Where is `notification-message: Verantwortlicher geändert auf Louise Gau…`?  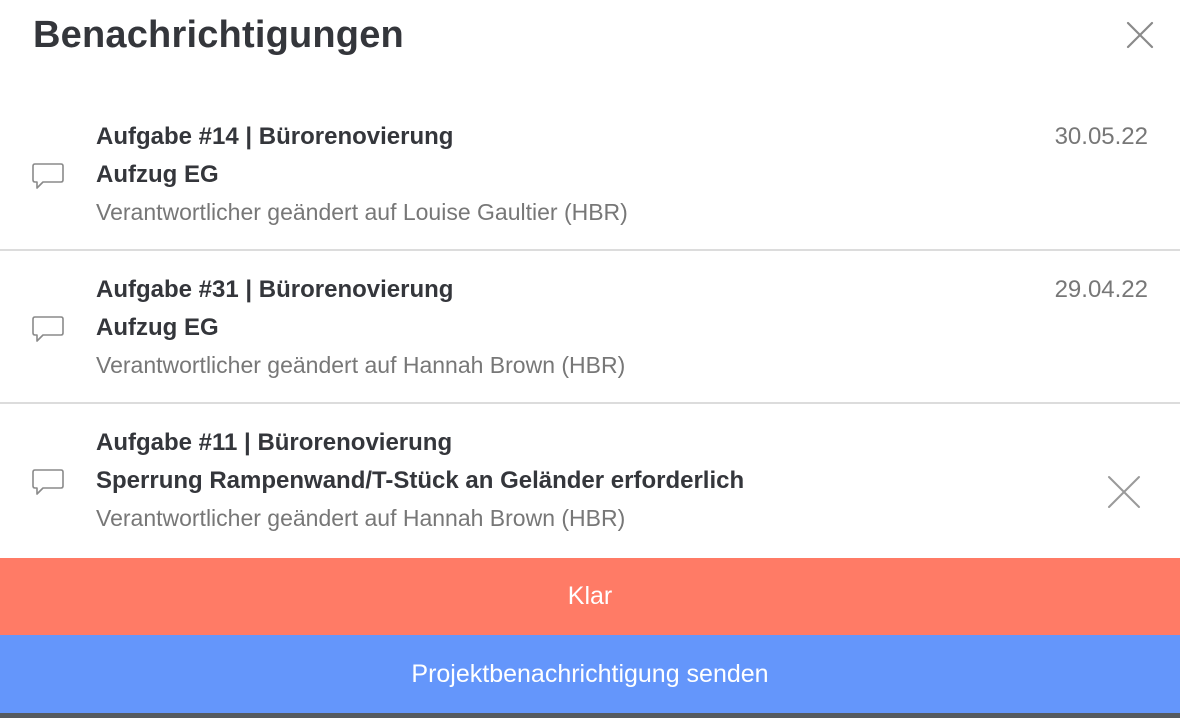
notification-message: Verantwortlicher geändert auf Louise Gau… is located at coordinates (362, 212).